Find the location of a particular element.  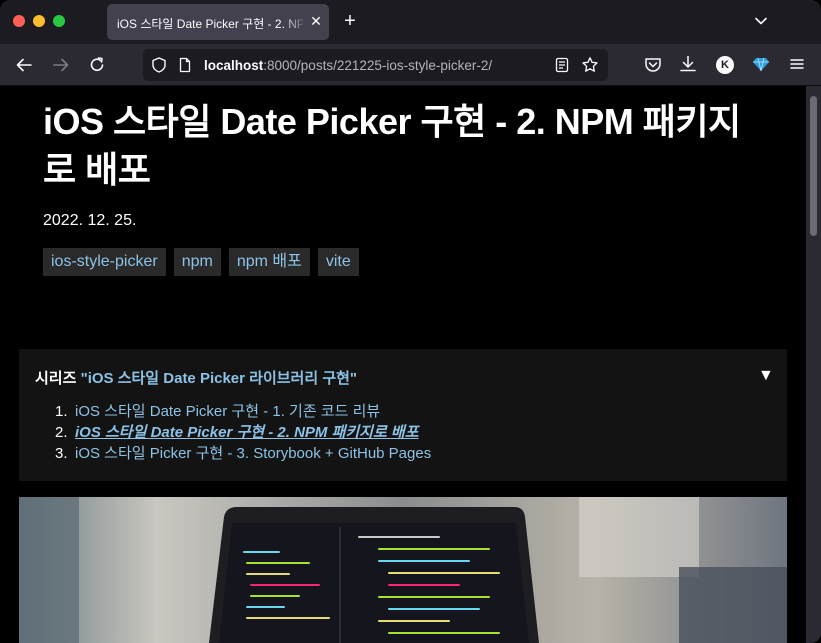

menu-icon is located at coordinates (797, 64).